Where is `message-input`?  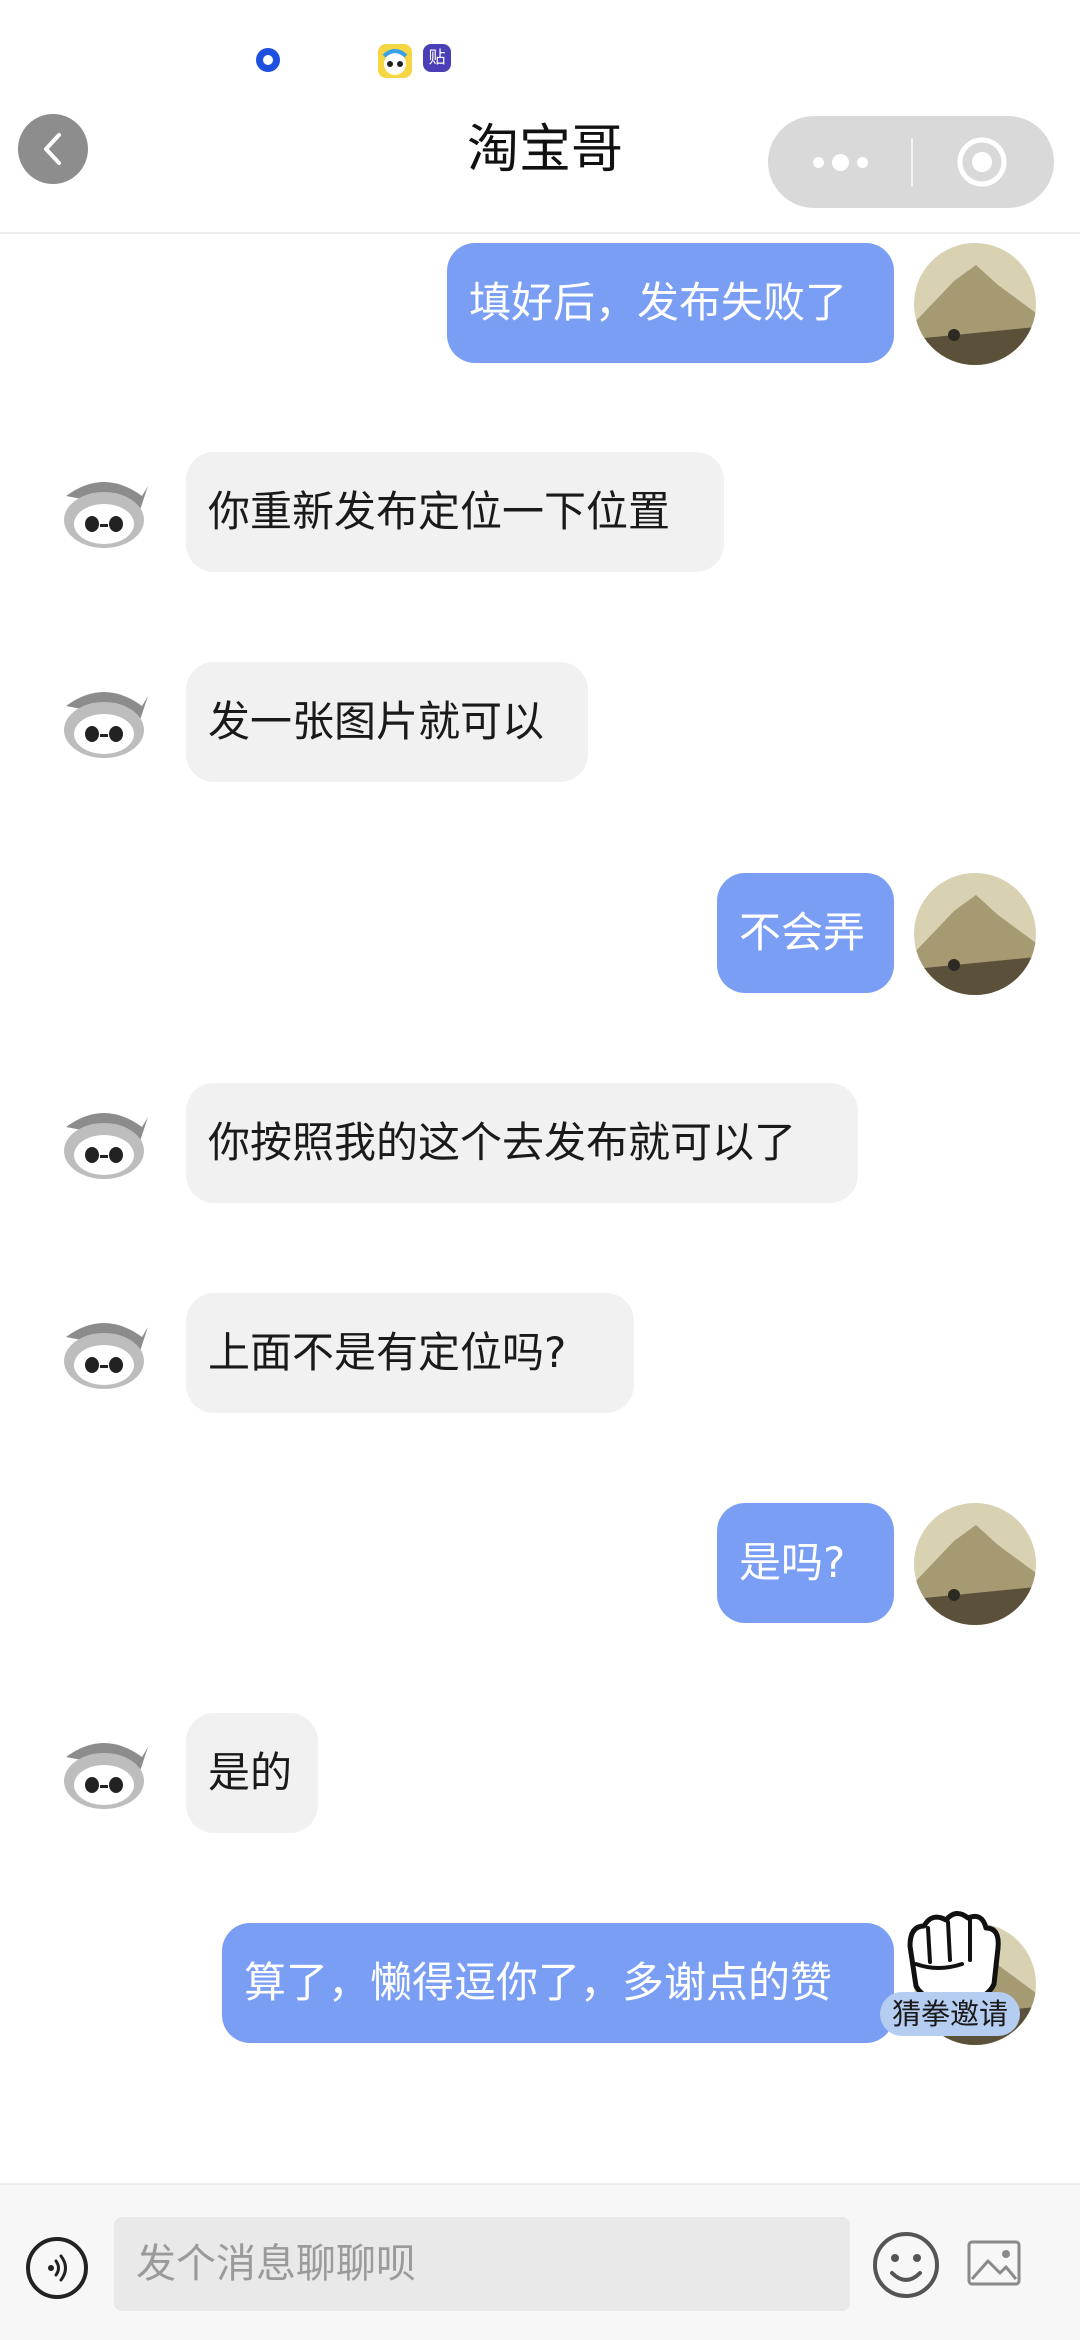
message-input is located at coordinates (482, 2264).